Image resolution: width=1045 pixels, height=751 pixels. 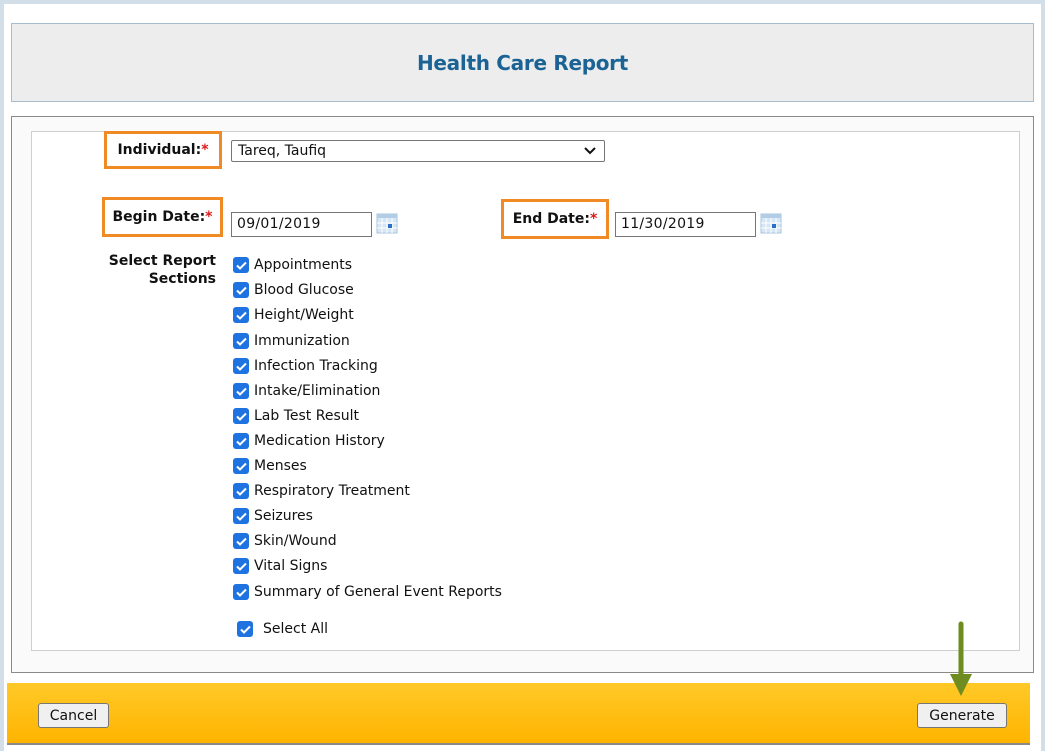 What do you see at coordinates (302, 341) in the screenshot?
I see `section-label: Immunization` at bounding box center [302, 341].